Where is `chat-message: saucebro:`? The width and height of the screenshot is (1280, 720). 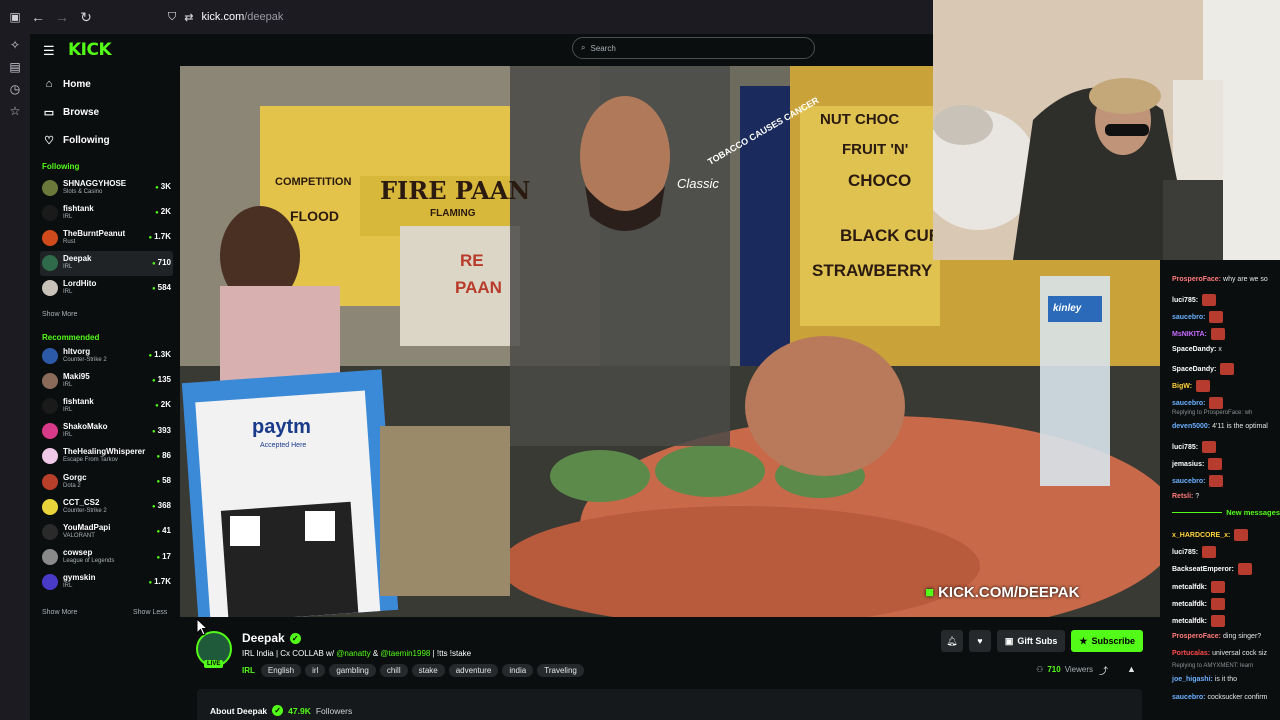 chat-message: saucebro: is located at coordinates (1198, 481).